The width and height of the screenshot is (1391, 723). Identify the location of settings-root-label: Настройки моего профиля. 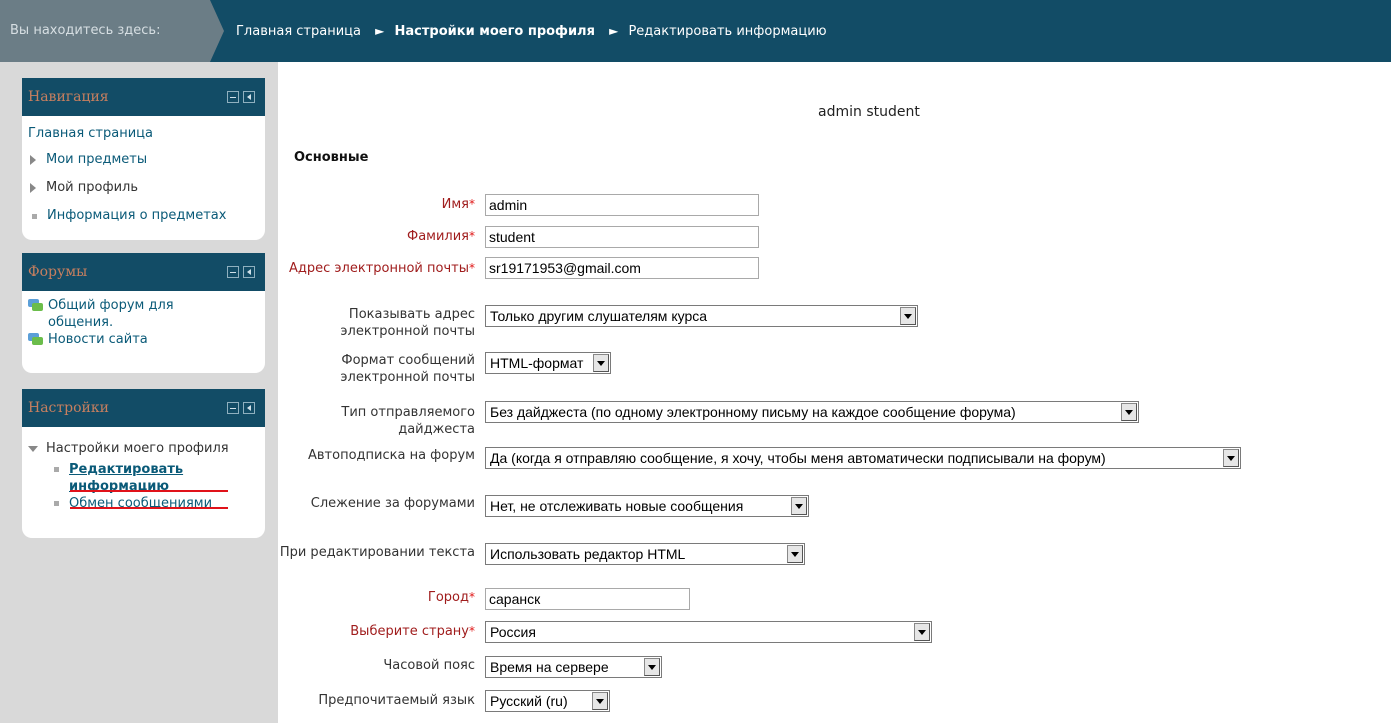
(137, 448).